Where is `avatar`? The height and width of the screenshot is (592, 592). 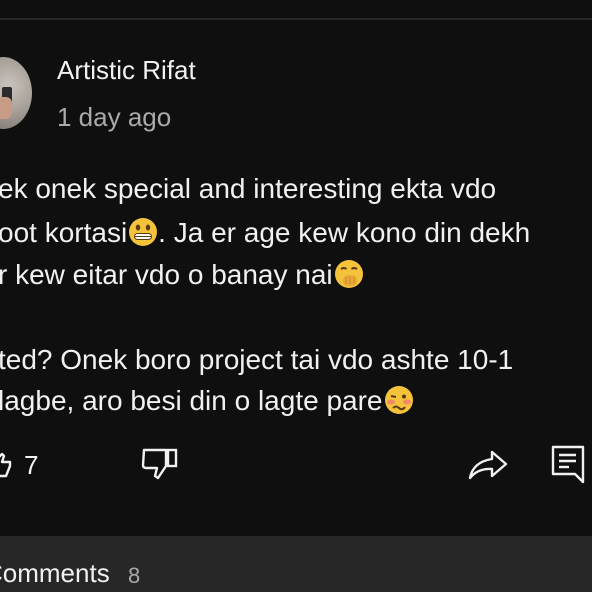
avatar is located at coordinates (16, 93).